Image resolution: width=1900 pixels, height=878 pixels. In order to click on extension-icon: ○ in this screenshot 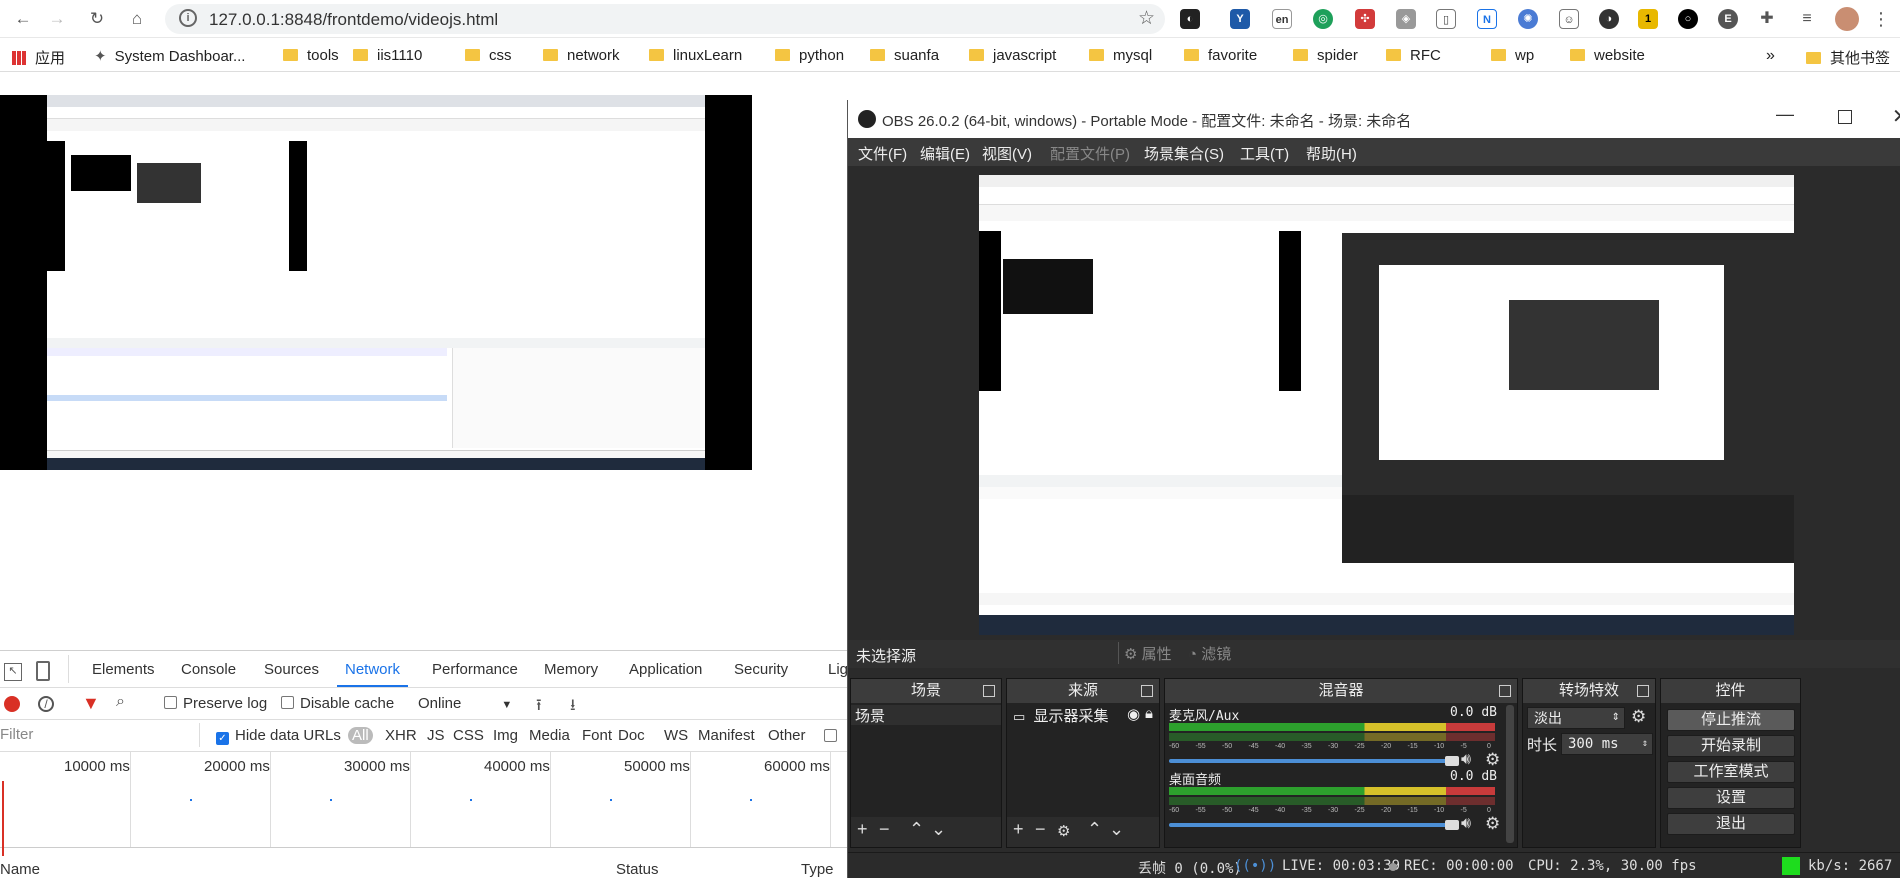, I will do `click(1688, 19)`.